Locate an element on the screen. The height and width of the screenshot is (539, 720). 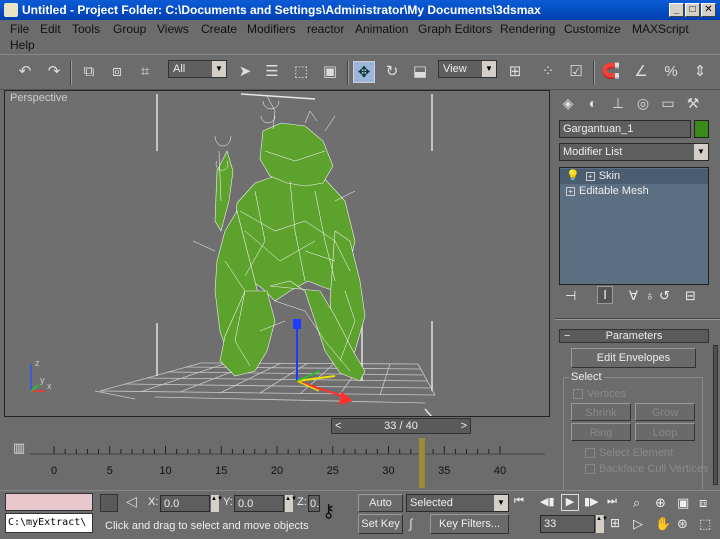
zoom-icon: ⌕ is located at coordinates (636, 503).